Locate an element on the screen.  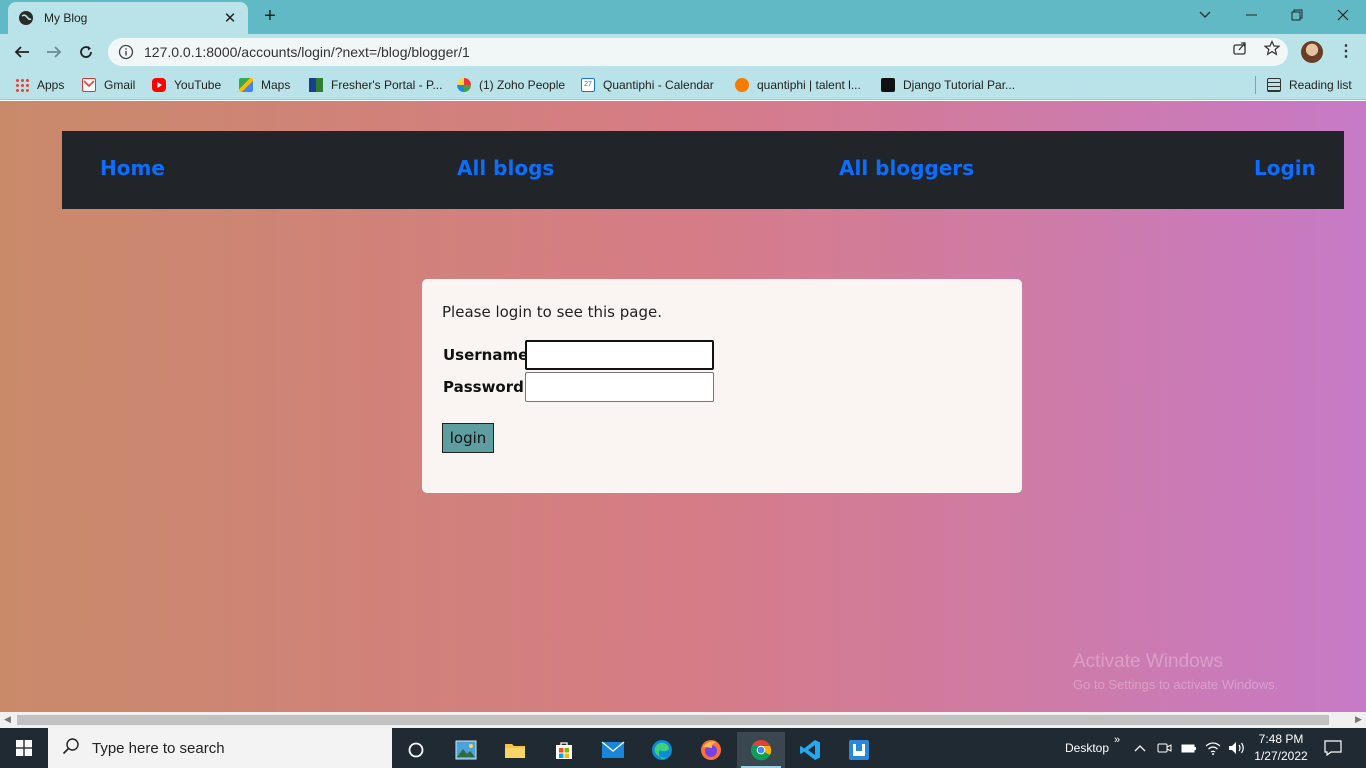
back-arrow-icon is located at coordinates (22, 52).